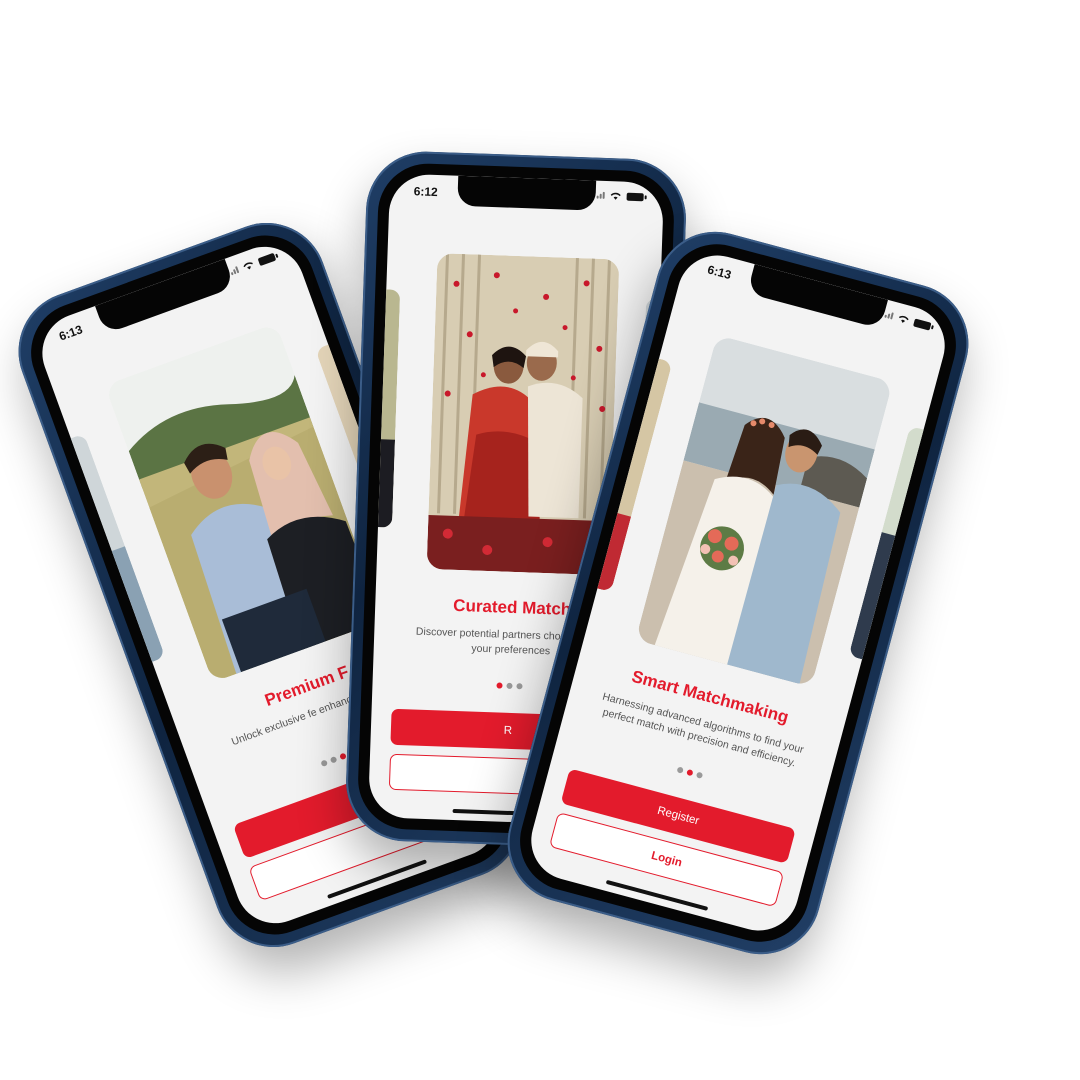  Describe the element at coordinates (760, 510) in the screenshot. I see `photo-carousel` at that location.